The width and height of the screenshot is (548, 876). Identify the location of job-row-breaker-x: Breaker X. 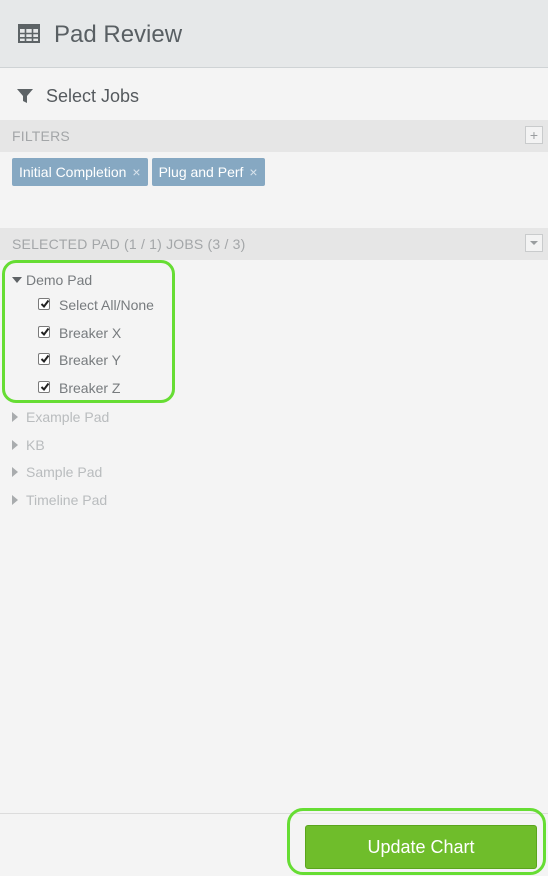
(79, 333).